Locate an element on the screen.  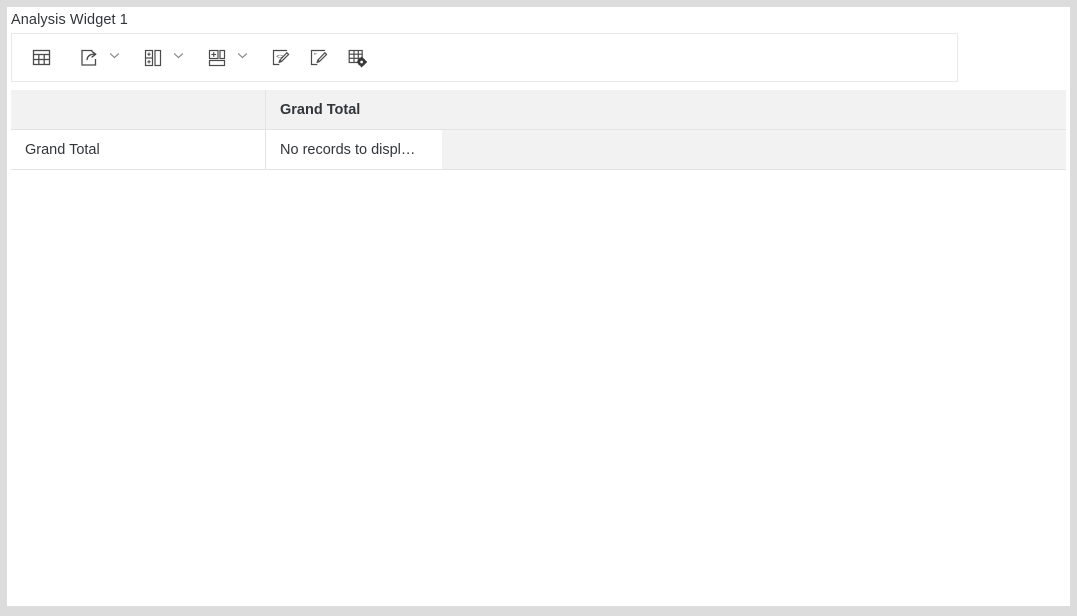
edit-formula-button: <> is located at coordinates (281, 58).